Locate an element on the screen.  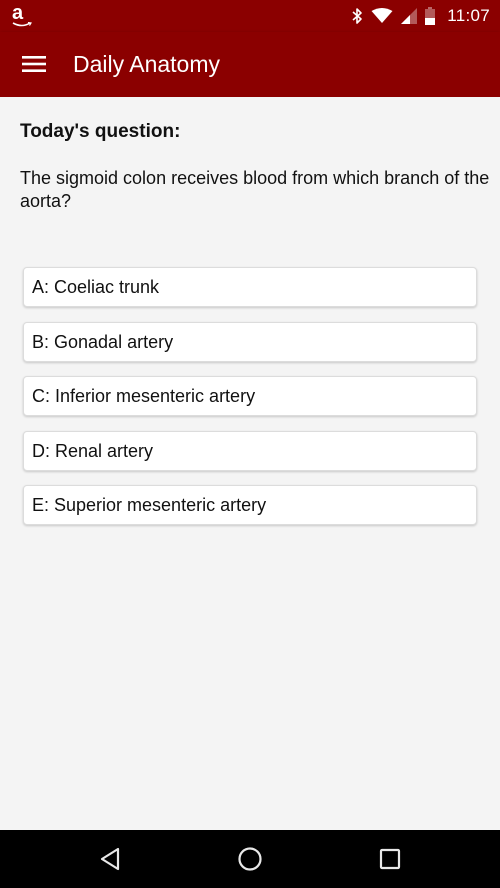
recents-icon is located at coordinates (390, 859).